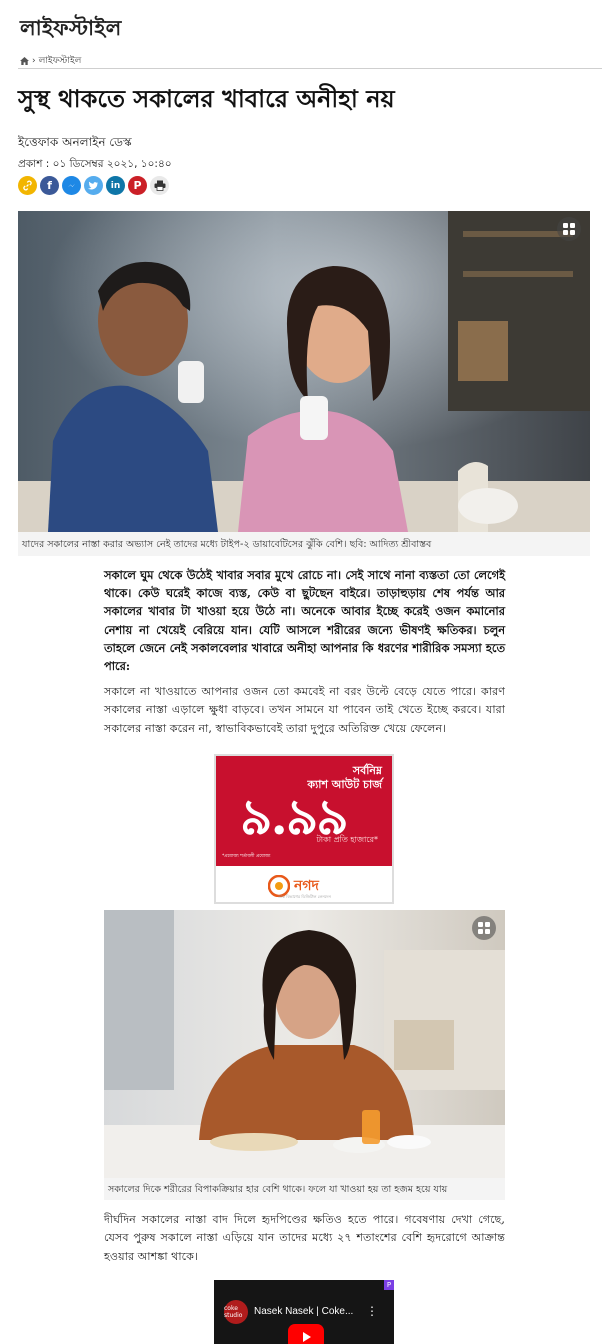 This screenshot has height=1344, width=602. Describe the element at coordinates (115, 185) in the screenshot. I see `linkedin-icon: in` at that location.